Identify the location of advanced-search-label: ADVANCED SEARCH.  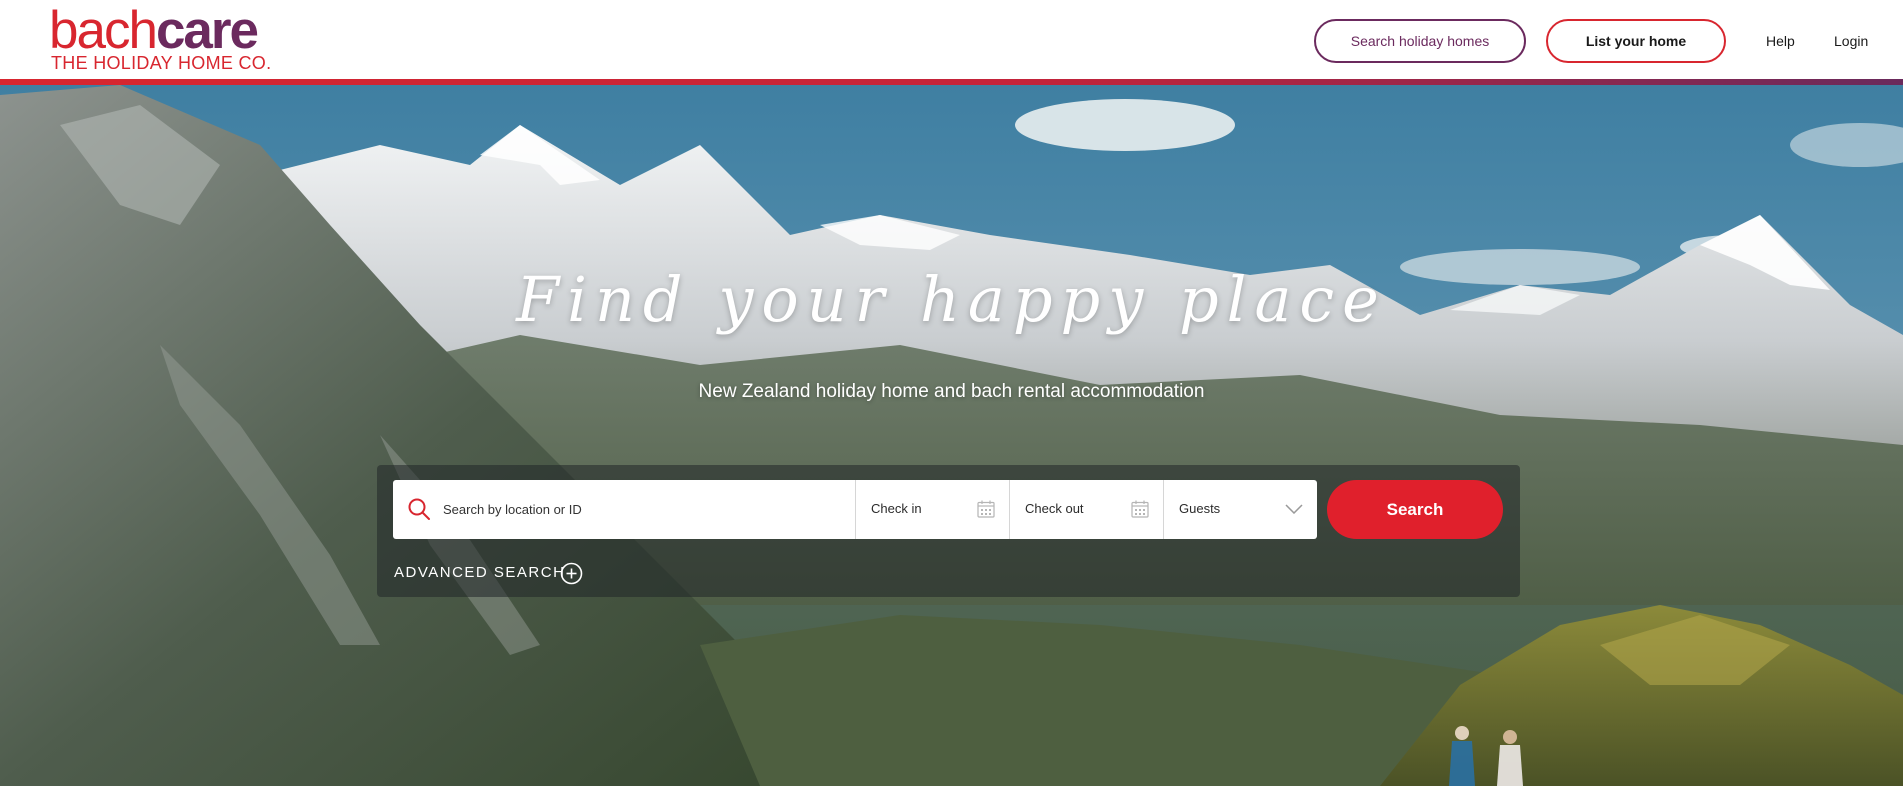
(480, 572).